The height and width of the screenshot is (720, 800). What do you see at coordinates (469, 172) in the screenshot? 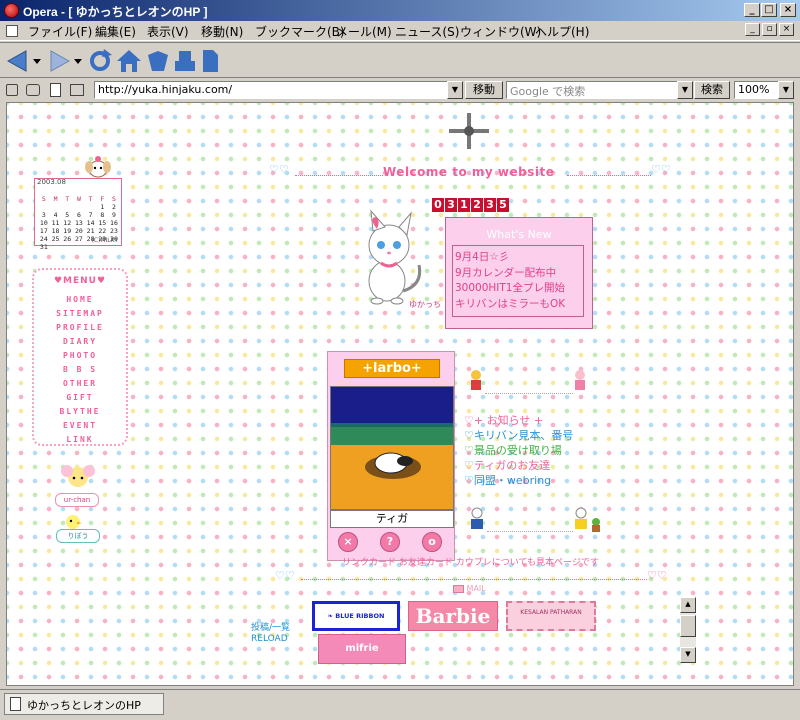
I see `welcome-heading: Welcome to my website` at bounding box center [469, 172].